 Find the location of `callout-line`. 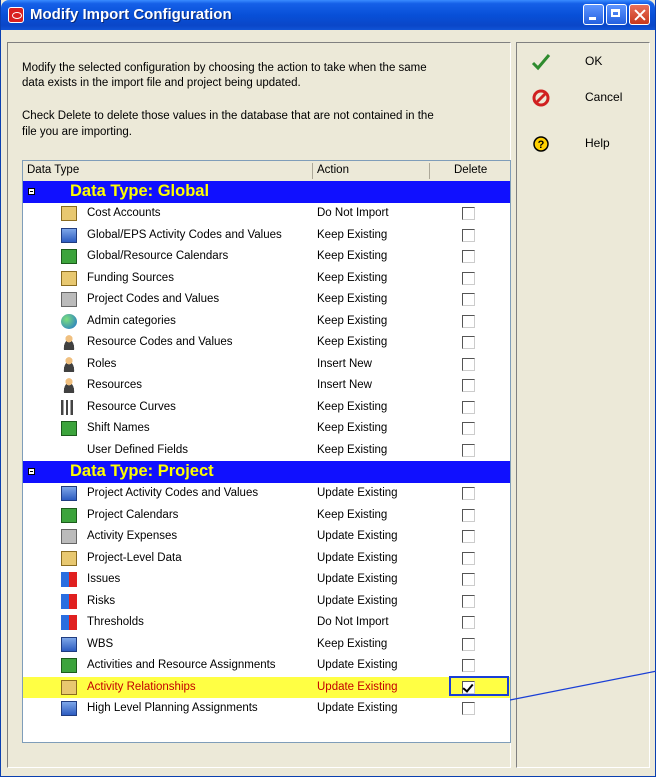

callout-line is located at coordinates (582, 685).